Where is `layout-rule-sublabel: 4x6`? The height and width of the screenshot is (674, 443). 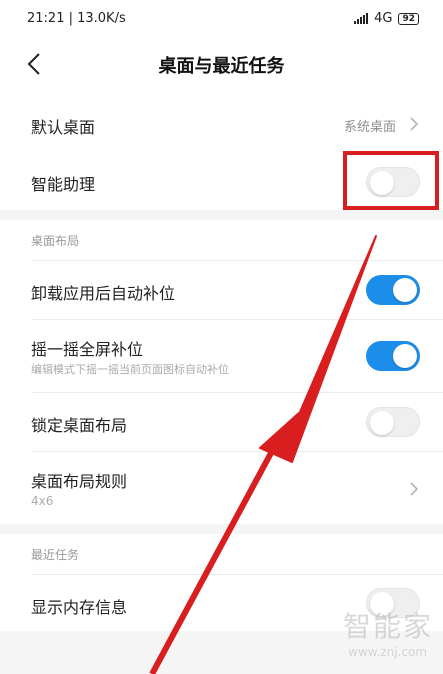
layout-rule-sublabel: 4x6 is located at coordinates (42, 501).